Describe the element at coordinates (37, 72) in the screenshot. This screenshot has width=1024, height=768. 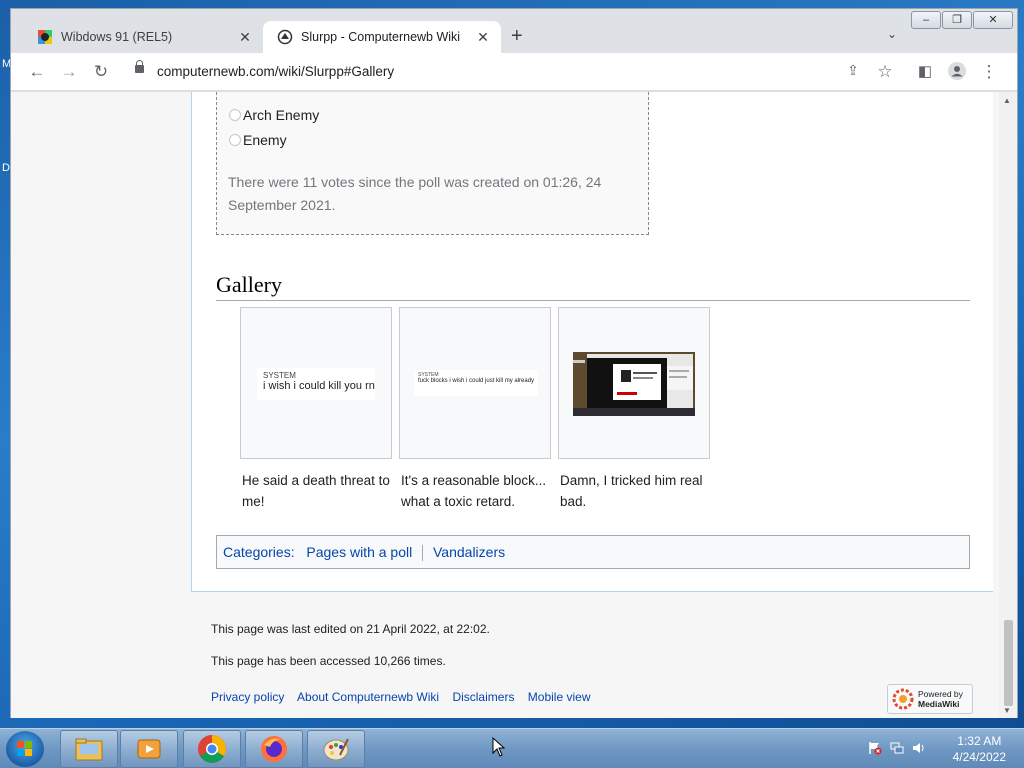
I see `back-icon: ←` at that location.